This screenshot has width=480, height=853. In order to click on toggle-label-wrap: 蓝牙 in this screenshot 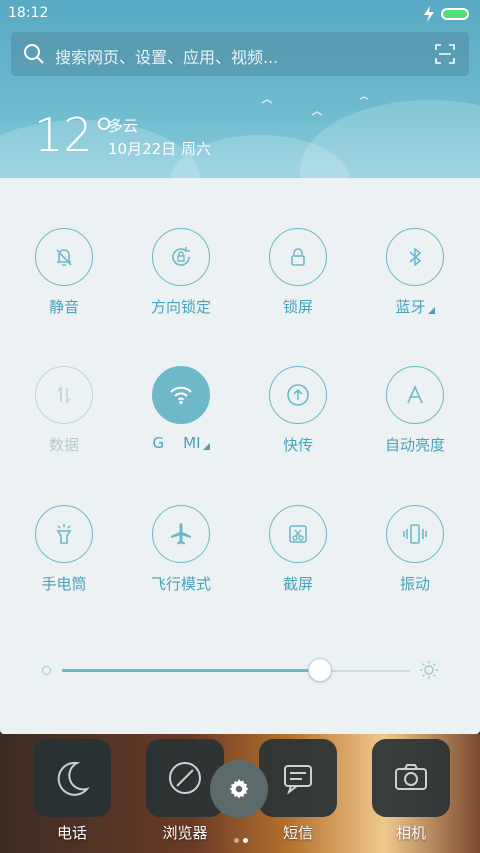, I will do `click(415, 306)`.